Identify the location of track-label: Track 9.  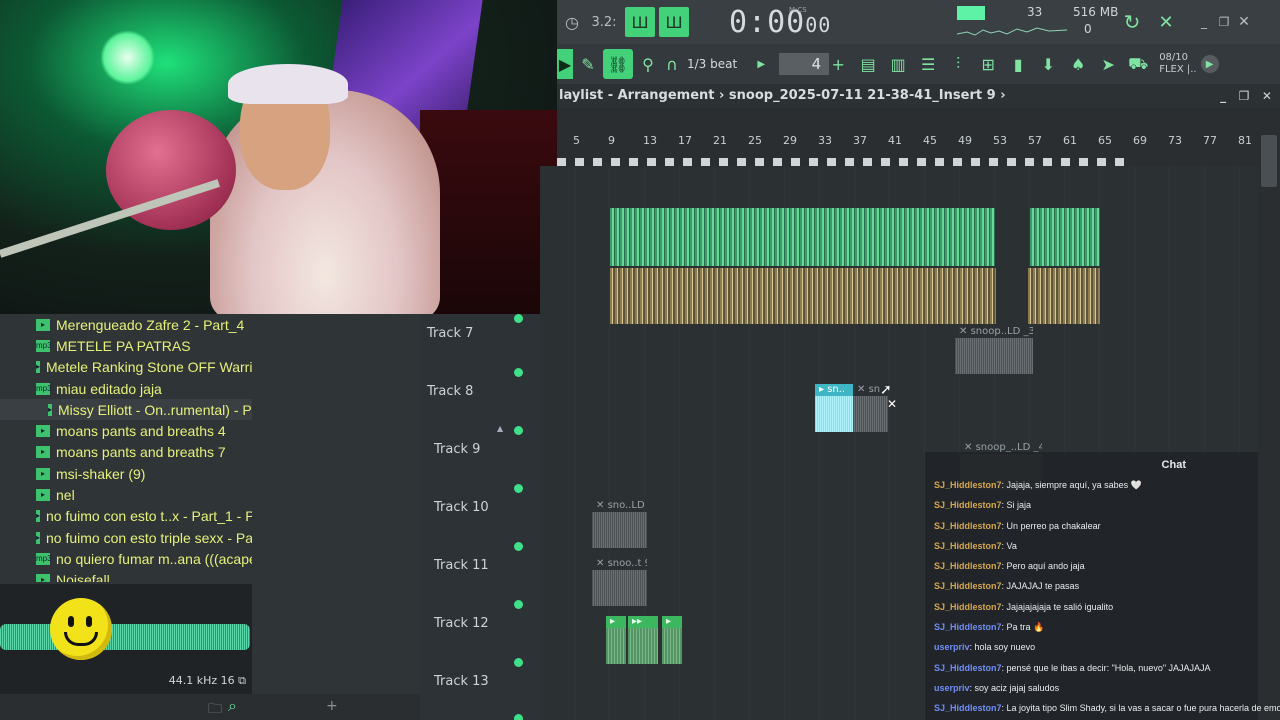
(457, 449).